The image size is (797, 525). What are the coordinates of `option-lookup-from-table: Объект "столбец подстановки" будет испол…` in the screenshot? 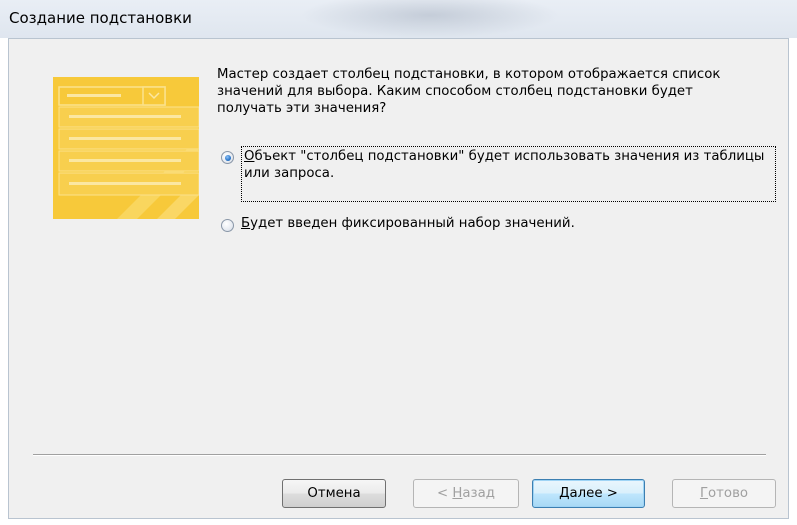 It's located at (498, 174).